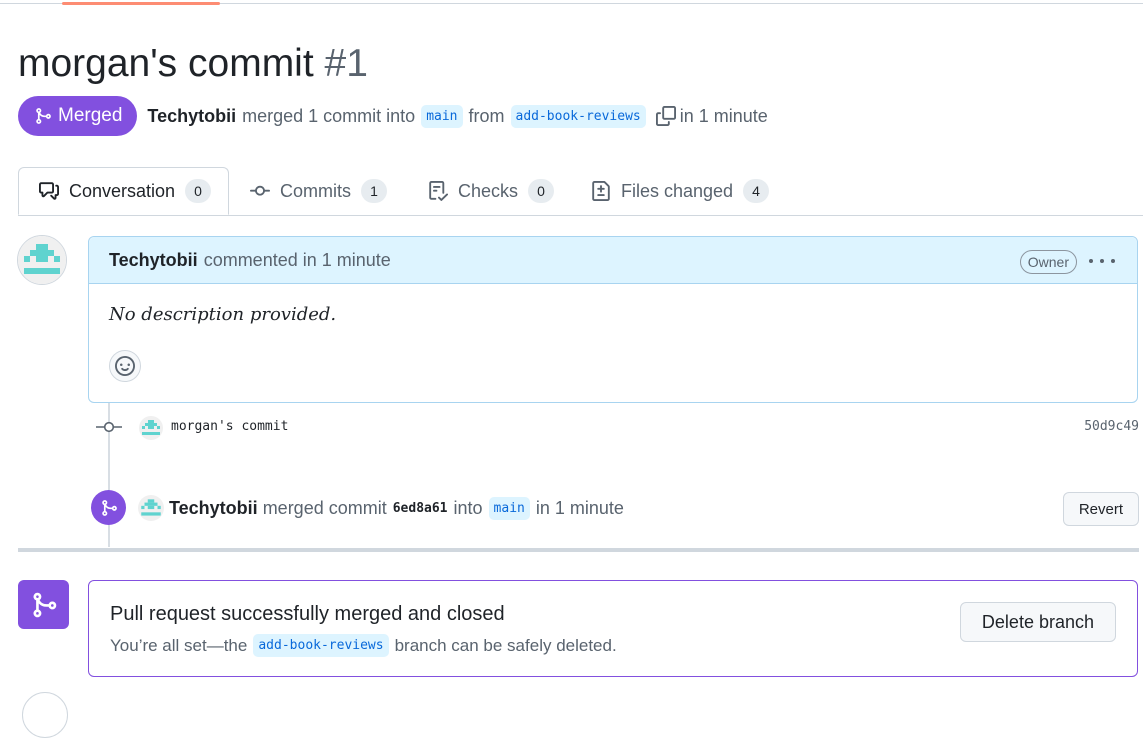 The image size is (1143, 738). Describe the element at coordinates (665, 116) in the screenshot. I see `copy-icon` at that location.